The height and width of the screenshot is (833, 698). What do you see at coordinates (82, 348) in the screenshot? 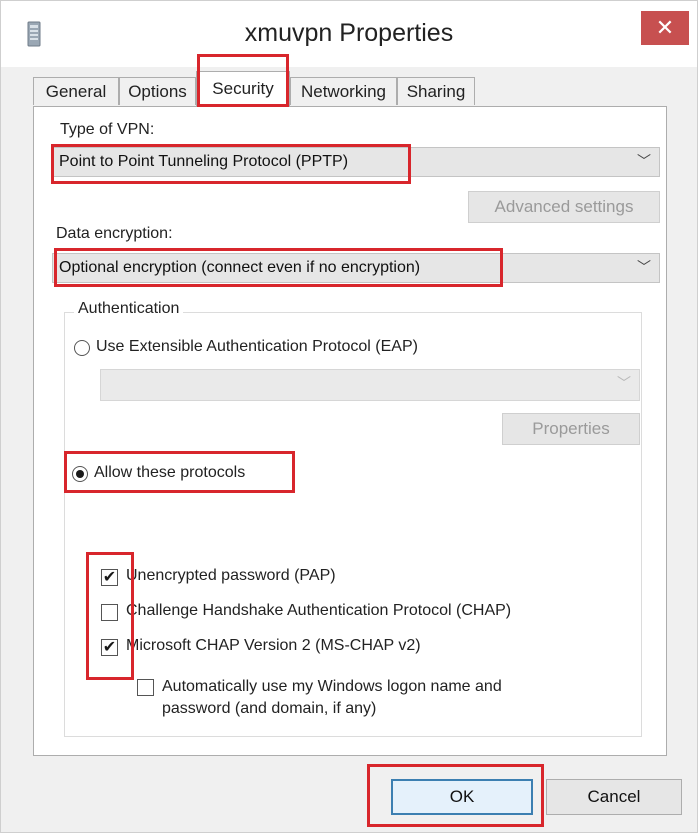
I see `eap-radio` at bounding box center [82, 348].